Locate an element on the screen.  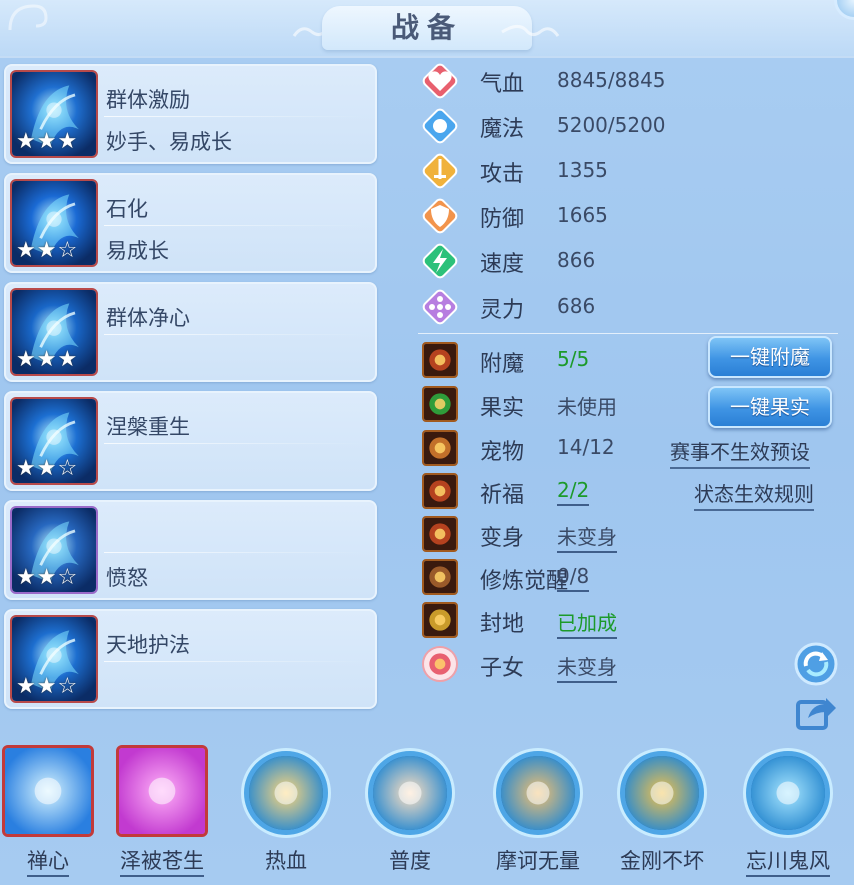
battle-skill-label: 泽被苍生 is located at coordinates (162, 861).